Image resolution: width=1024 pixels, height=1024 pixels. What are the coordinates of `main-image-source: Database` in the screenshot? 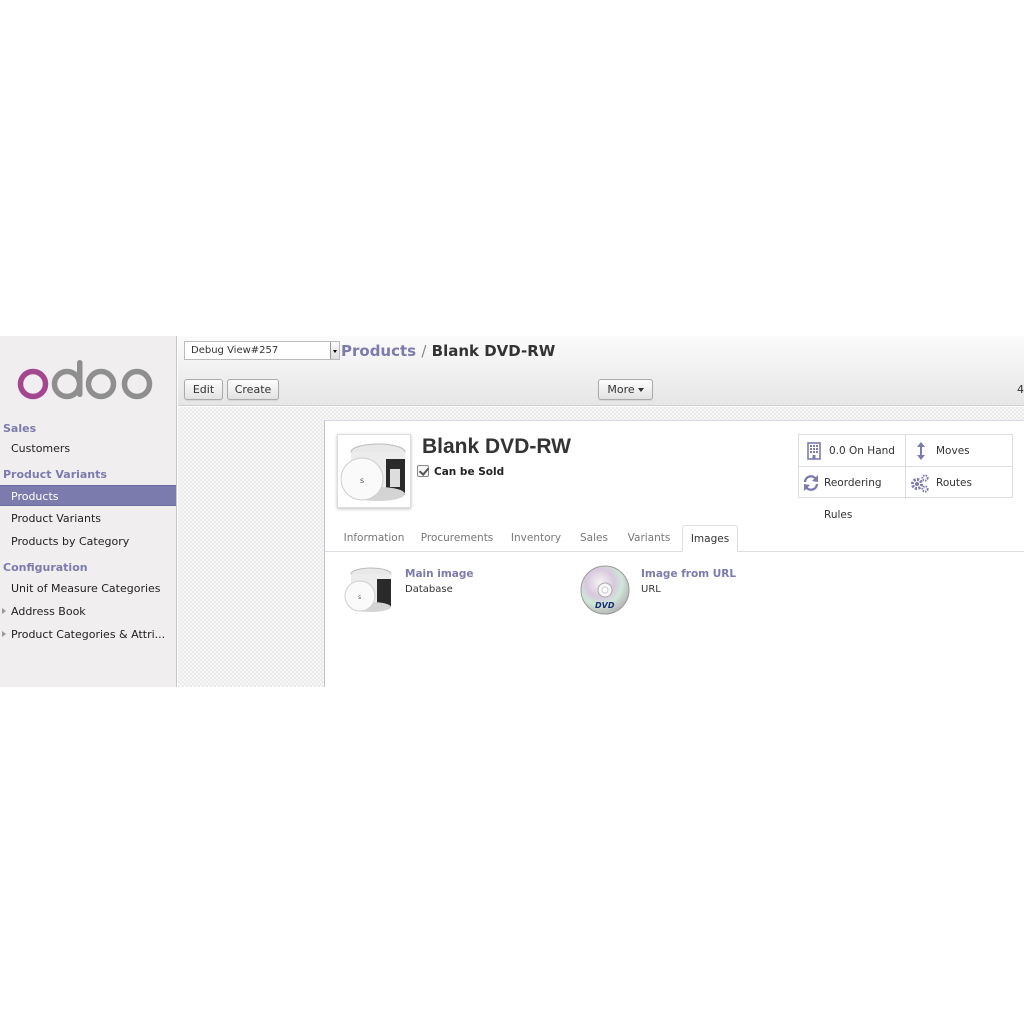 It's located at (429, 589).